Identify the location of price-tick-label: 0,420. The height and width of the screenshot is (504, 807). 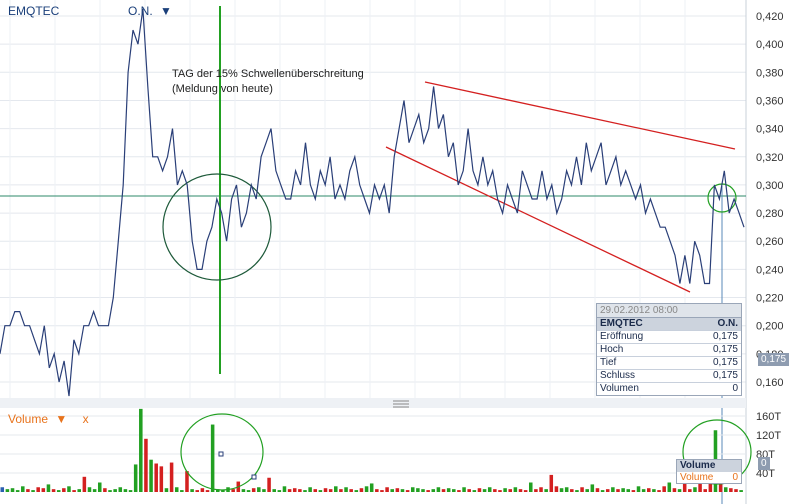
(770, 17).